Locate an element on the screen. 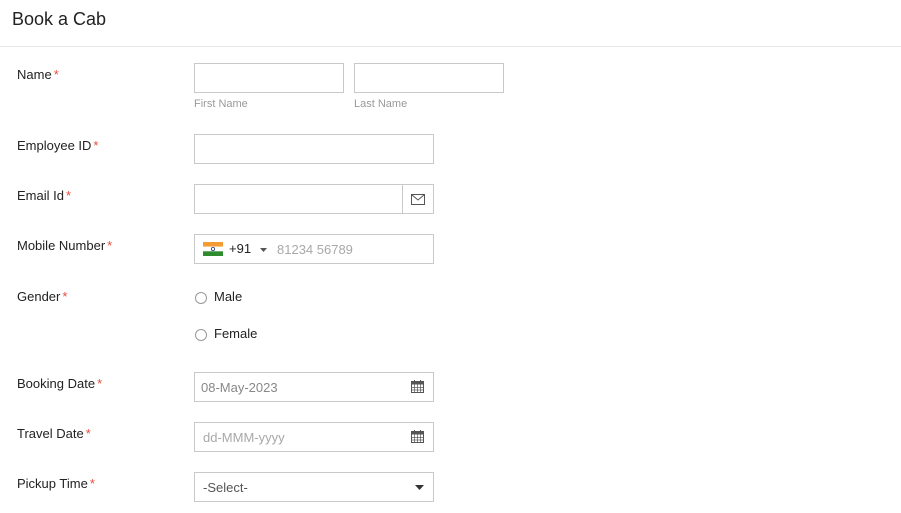  first-name-caption: First Name is located at coordinates (221, 104).